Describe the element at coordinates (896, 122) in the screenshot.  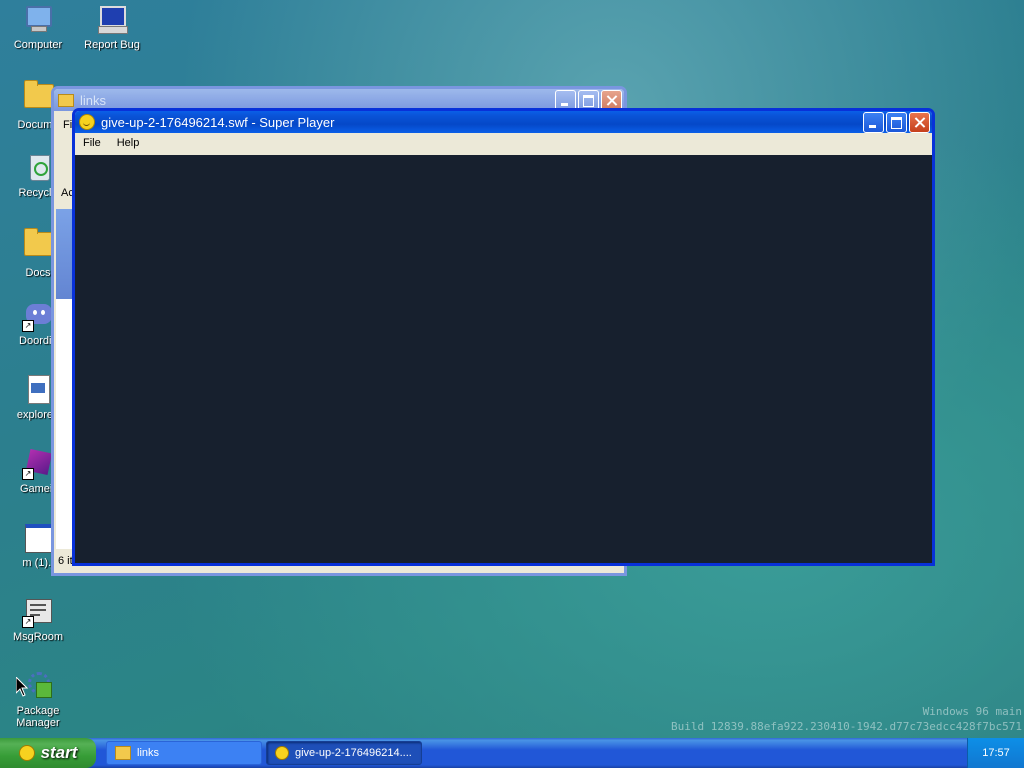
I see `maximize-button` at that location.